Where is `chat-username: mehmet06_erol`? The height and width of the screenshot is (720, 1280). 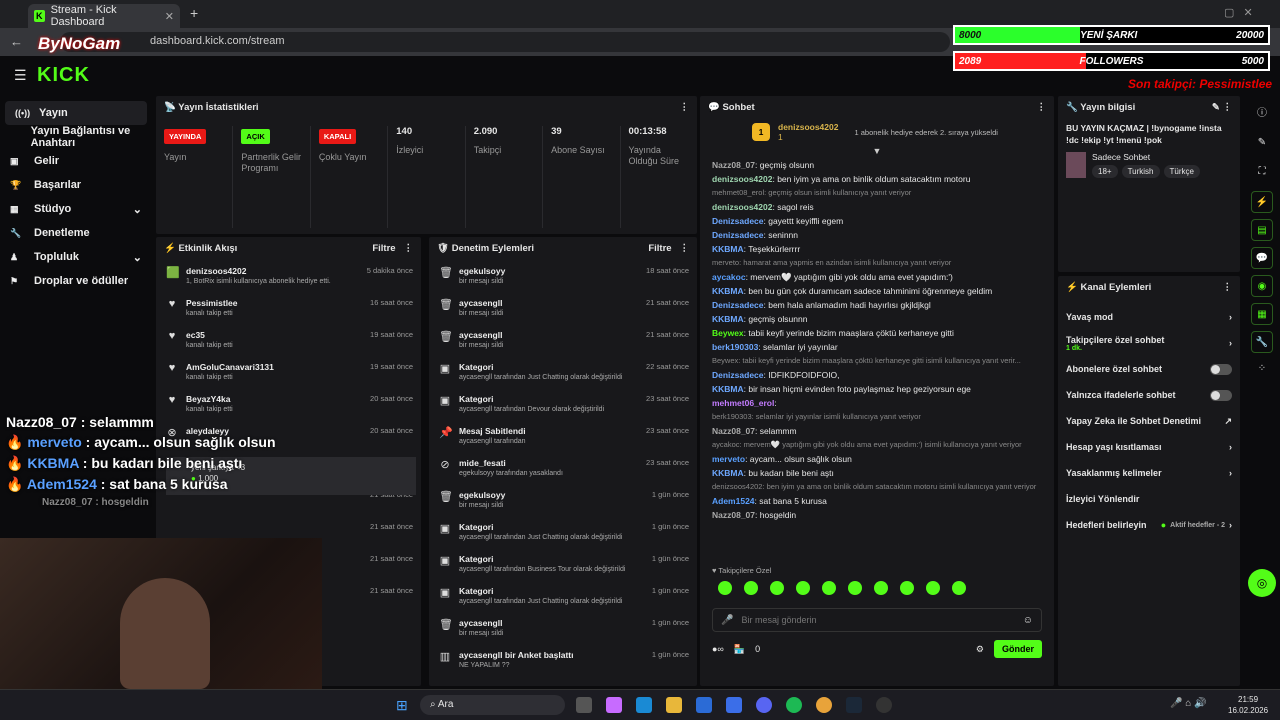 chat-username: mehmet06_erol is located at coordinates (743, 403).